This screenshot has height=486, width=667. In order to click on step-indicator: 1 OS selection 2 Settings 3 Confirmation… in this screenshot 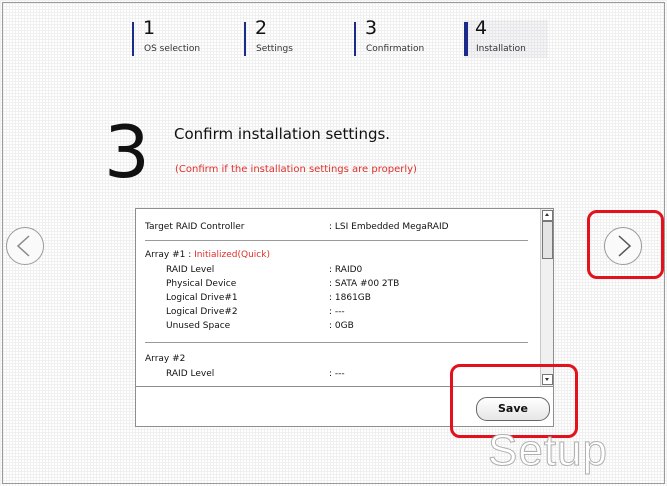, I will do `click(340, 38)`.